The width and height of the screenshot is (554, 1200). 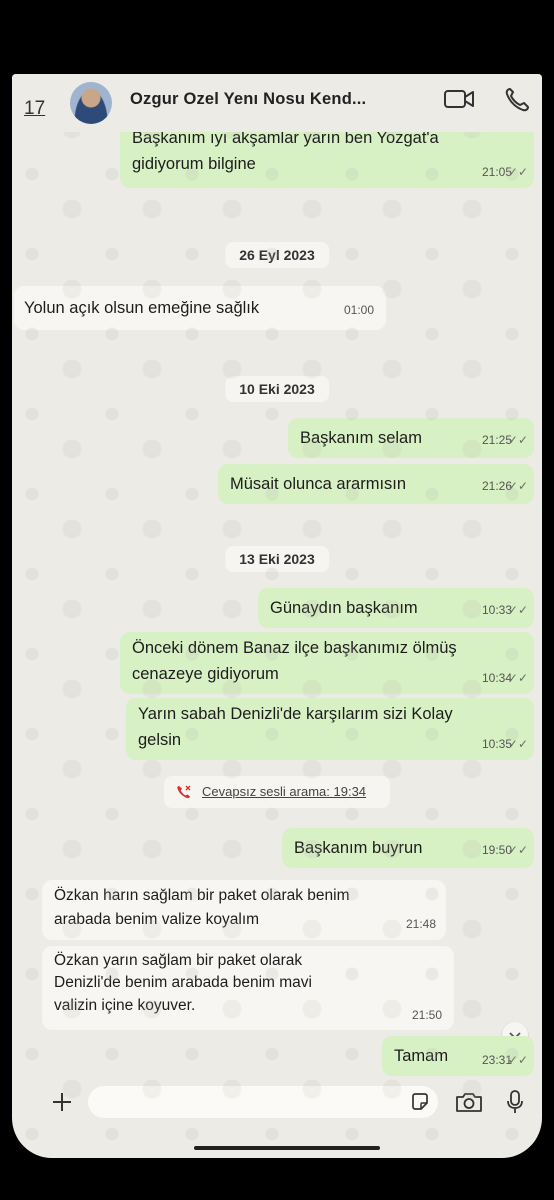 What do you see at coordinates (277, 255) in the screenshot?
I see `date-separator: 26 Eyl 2023` at bounding box center [277, 255].